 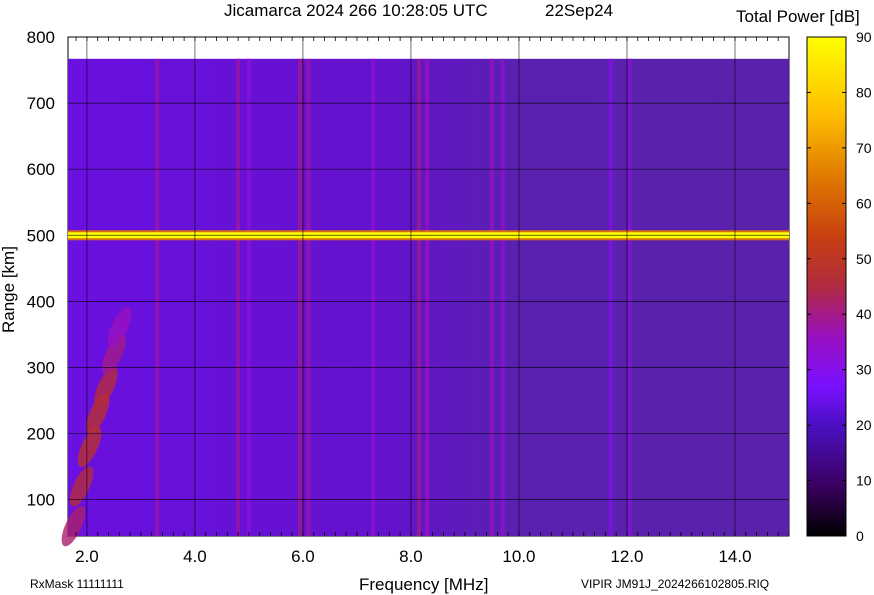 I want to click on colorbar-tick-label: 70, so click(x=864, y=148).